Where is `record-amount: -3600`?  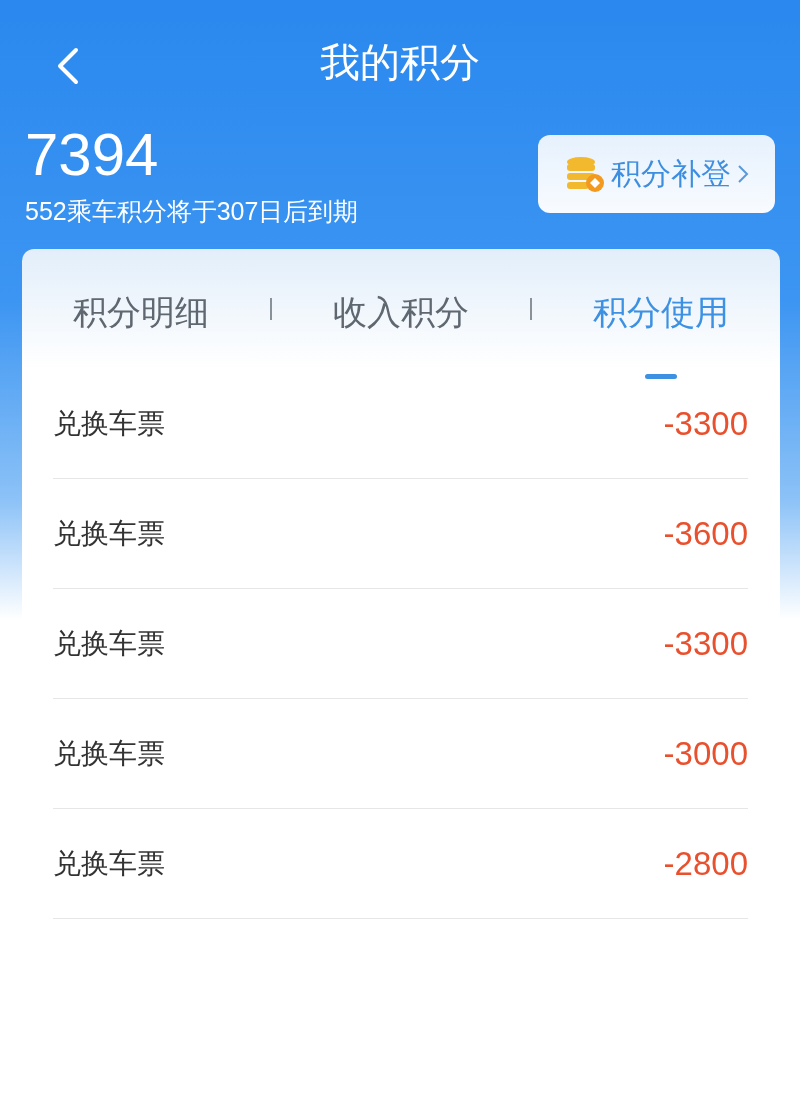 record-amount: -3600 is located at coordinates (705, 533).